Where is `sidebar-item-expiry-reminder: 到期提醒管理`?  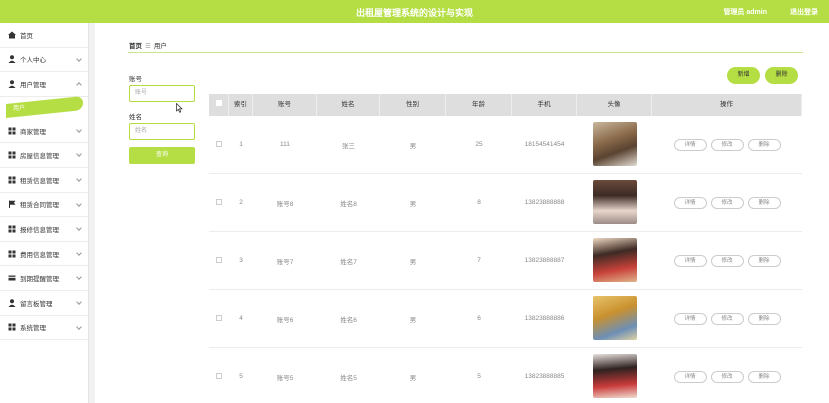 sidebar-item-expiry-reminder: 到期提醒管理 is located at coordinates (44, 278).